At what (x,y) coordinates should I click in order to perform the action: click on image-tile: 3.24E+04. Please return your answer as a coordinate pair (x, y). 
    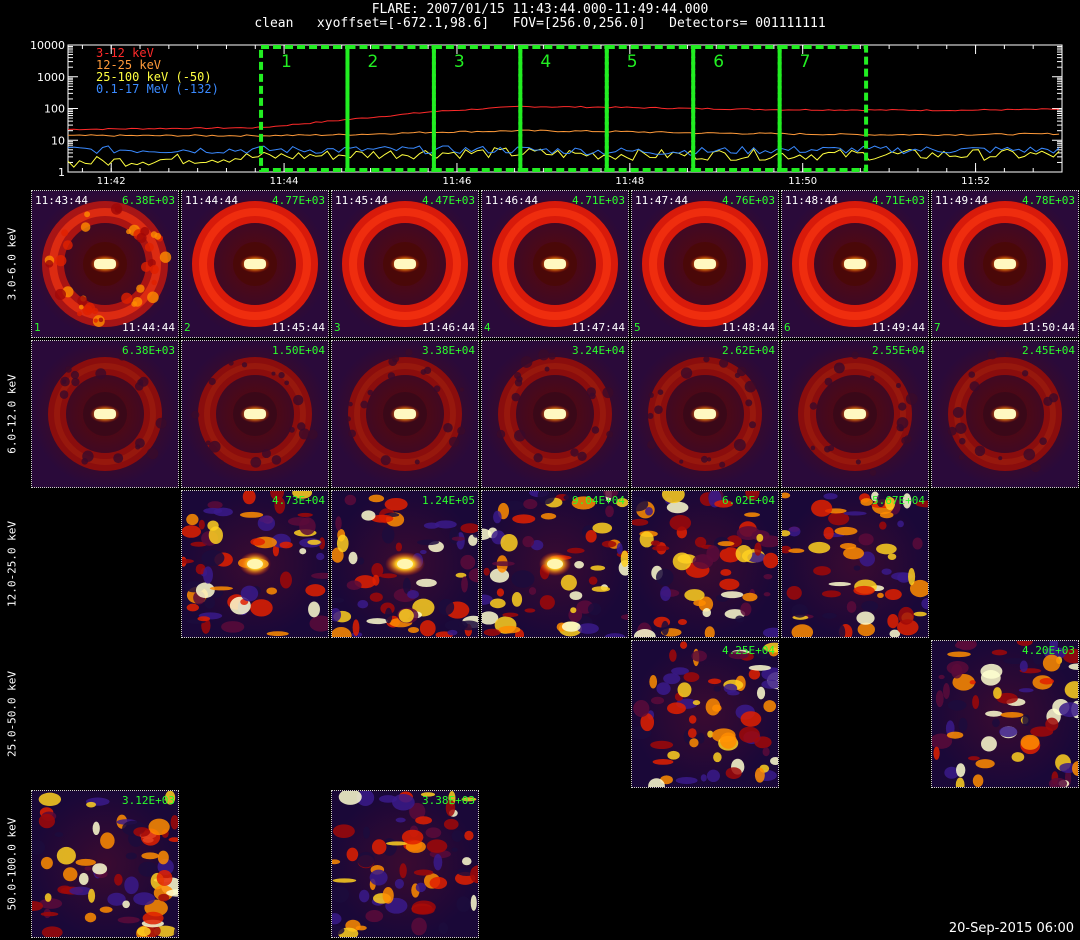
    Looking at the image, I should click on (555, 414).